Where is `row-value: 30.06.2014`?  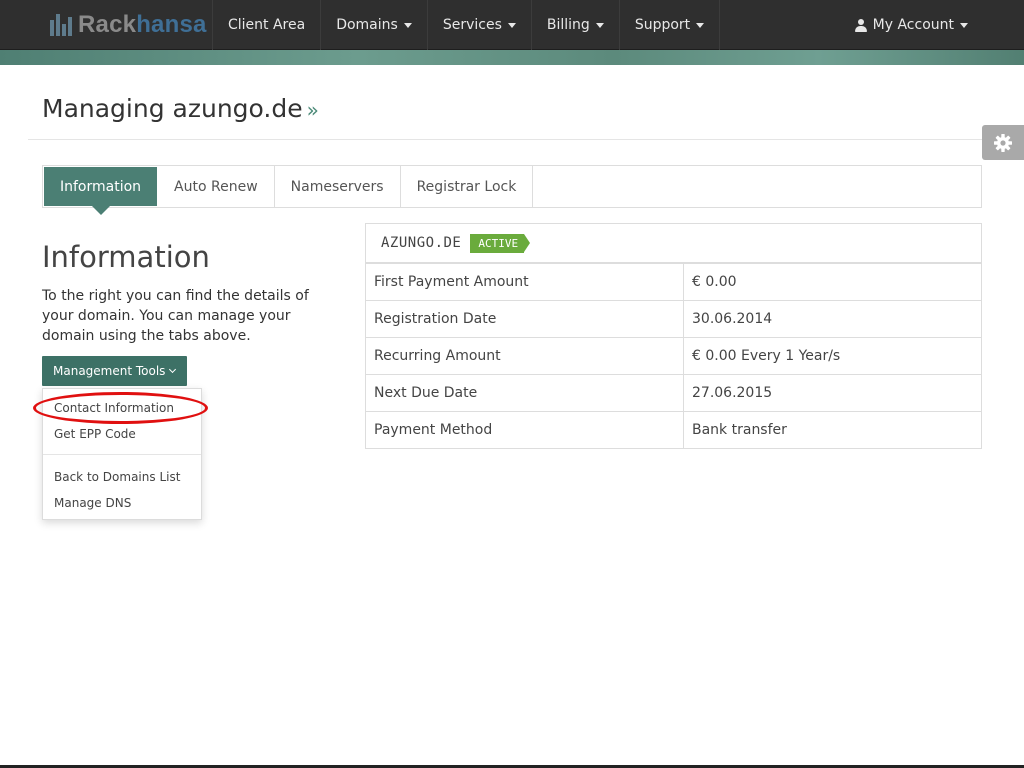 row-value: 30.06.2014 is located at coordinates (732, 319).